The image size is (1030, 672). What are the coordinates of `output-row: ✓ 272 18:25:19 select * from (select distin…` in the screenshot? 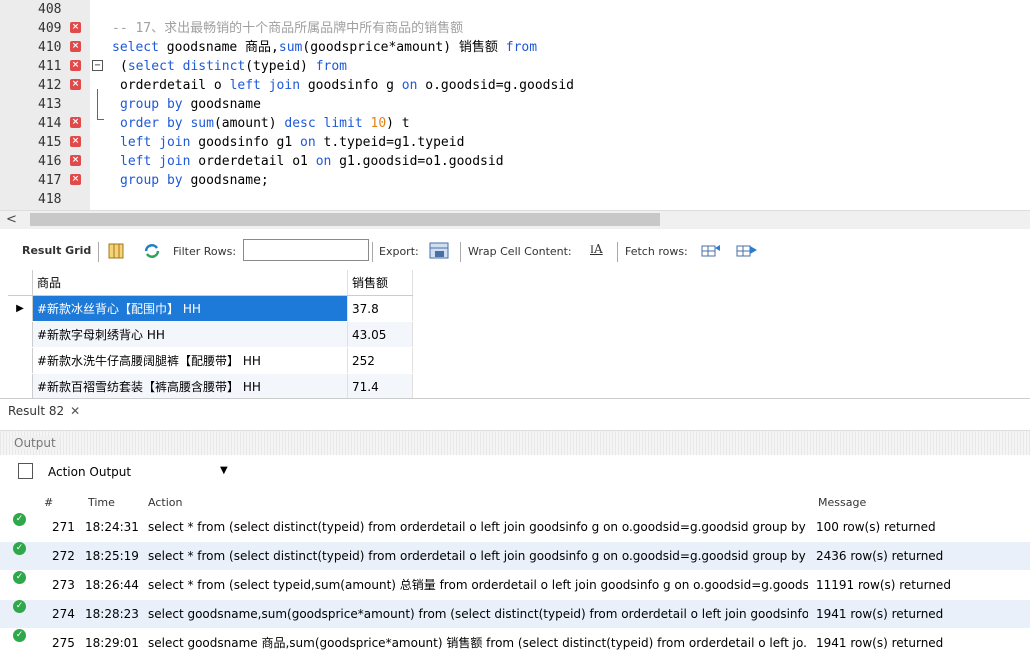 It's located at (515, 556).